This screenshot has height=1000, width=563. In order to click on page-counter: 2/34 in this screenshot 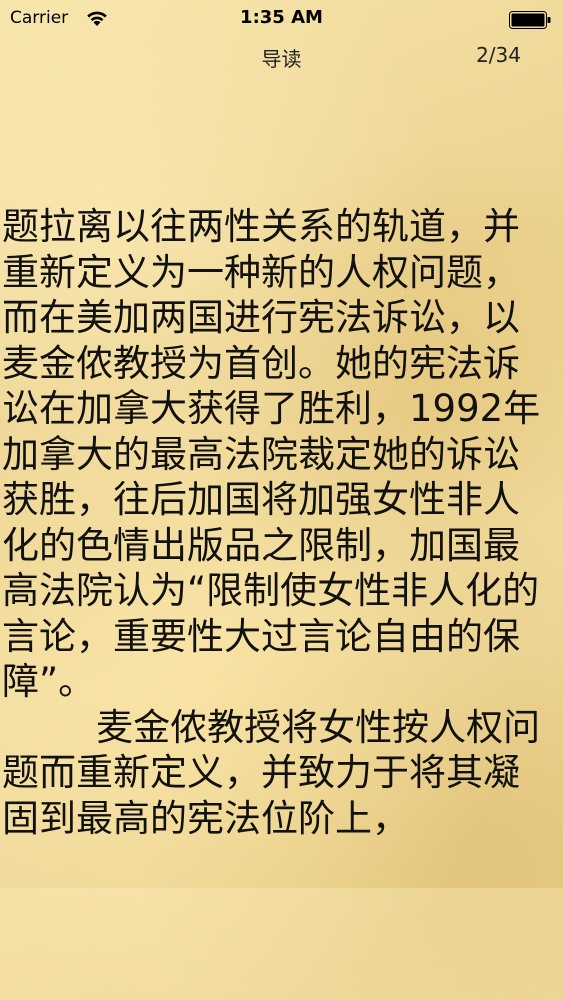, I will do `click(498, 55)`.